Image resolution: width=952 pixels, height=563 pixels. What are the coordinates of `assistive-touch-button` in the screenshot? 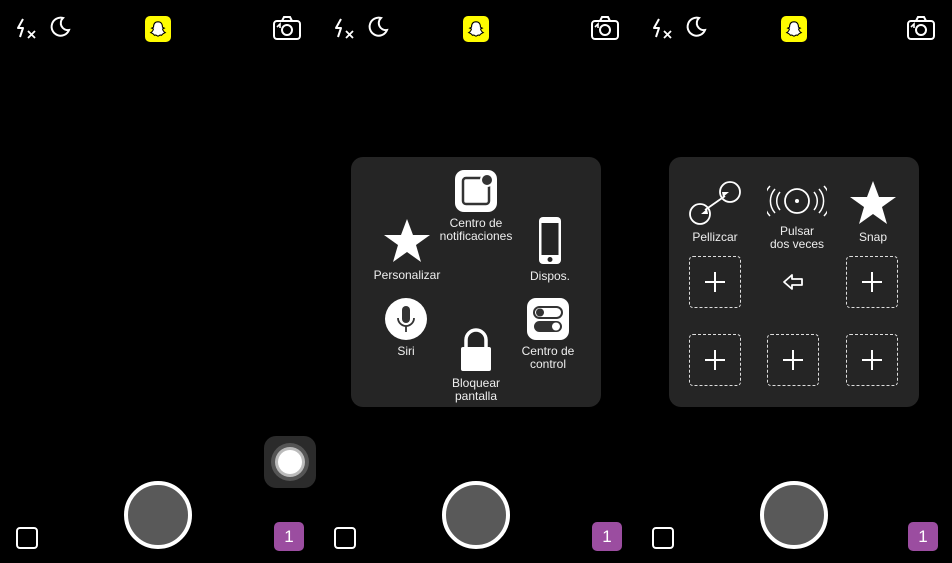 It's located at (290, 462).